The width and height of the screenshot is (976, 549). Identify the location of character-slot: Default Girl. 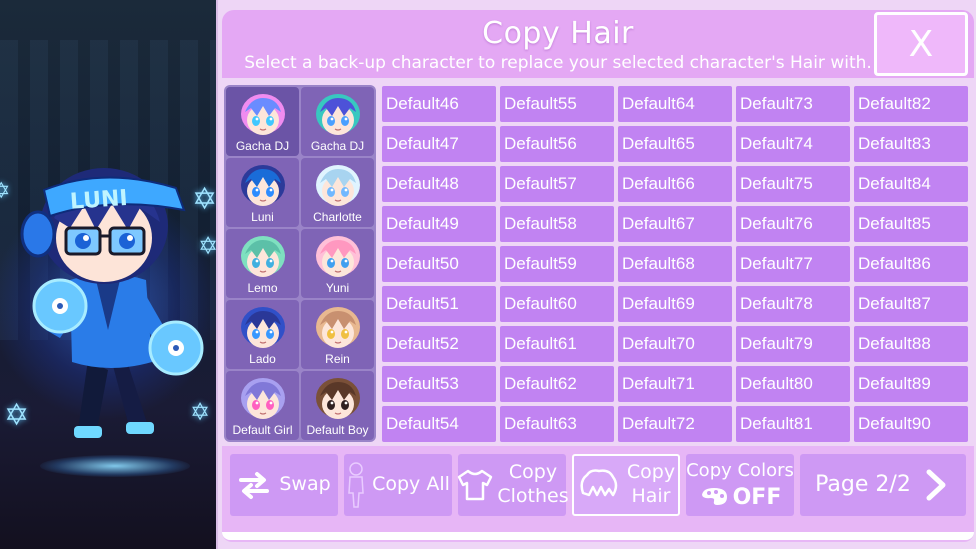
(262, 405).